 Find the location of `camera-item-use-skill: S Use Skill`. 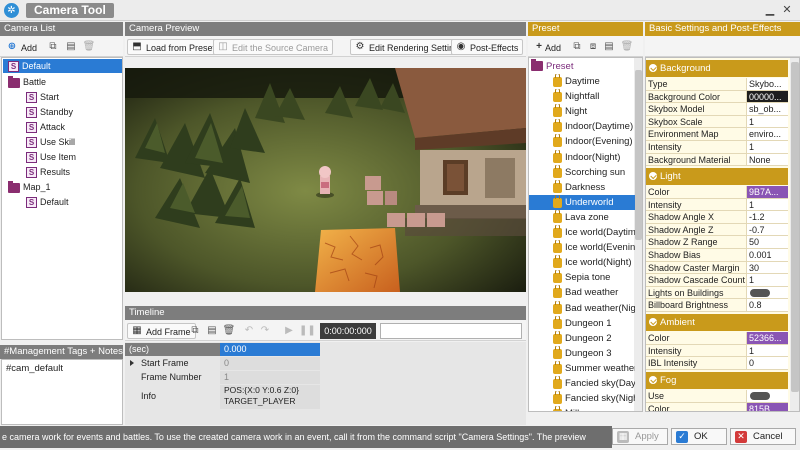

camera-item-use-skill: S Use Skill is located at coordinates (50, 142).